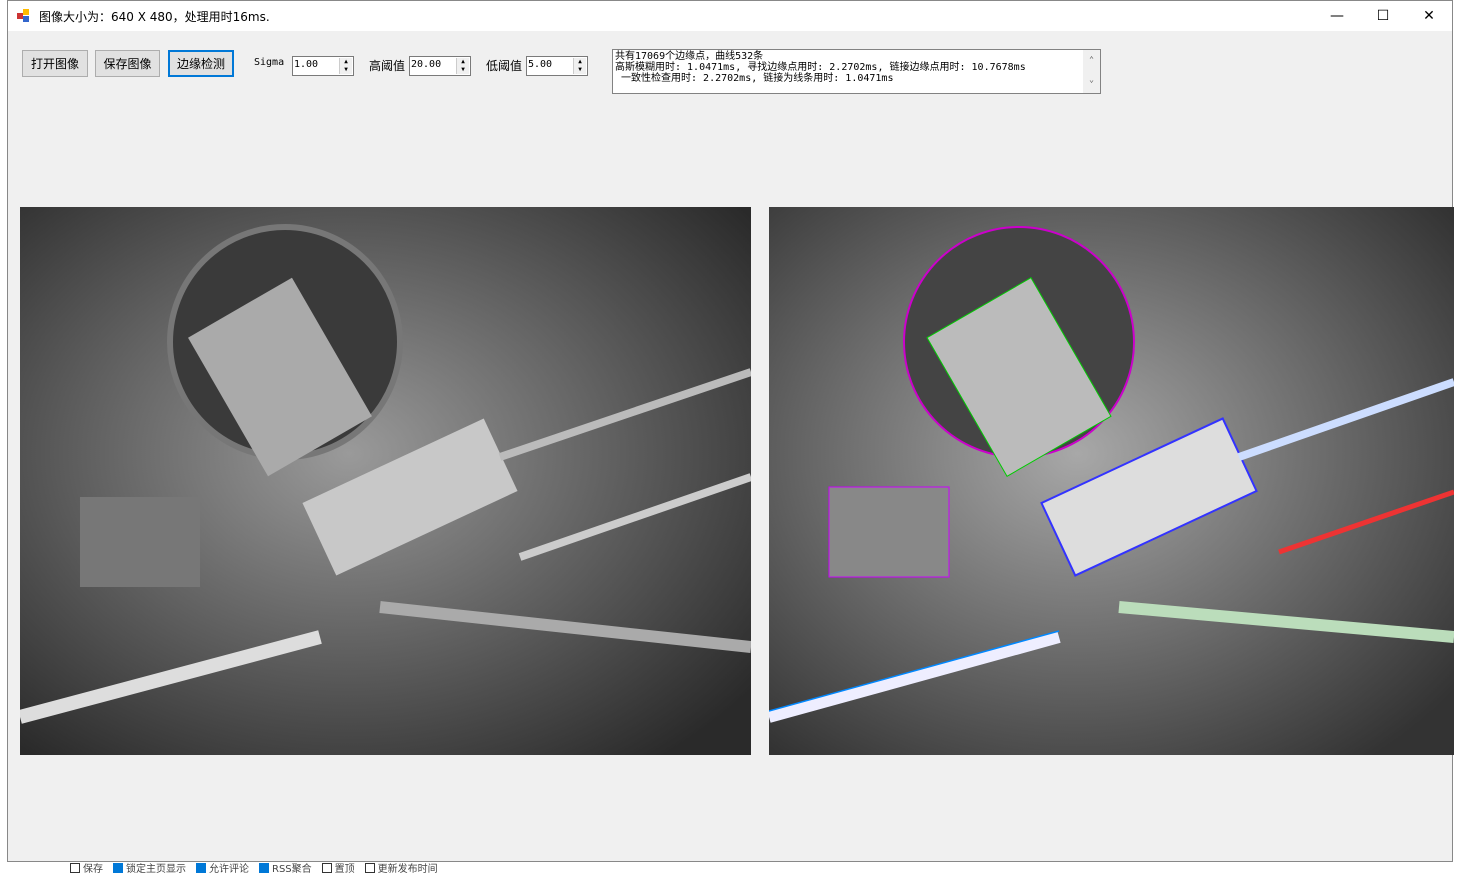 This screenshot has width=1459, height=875. What do you see at coordinates (306, 64) in the screenshot?
I see `sigma-value: 1.00` at bounding box center [306, 64].